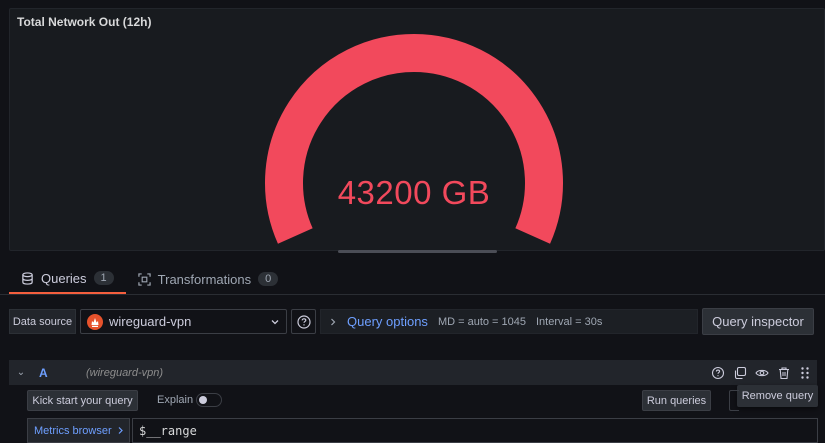 The image size is (825, 443). Describe the element at coordinates (144, 279) in the screenshot. I see `transform-icon` at that location.